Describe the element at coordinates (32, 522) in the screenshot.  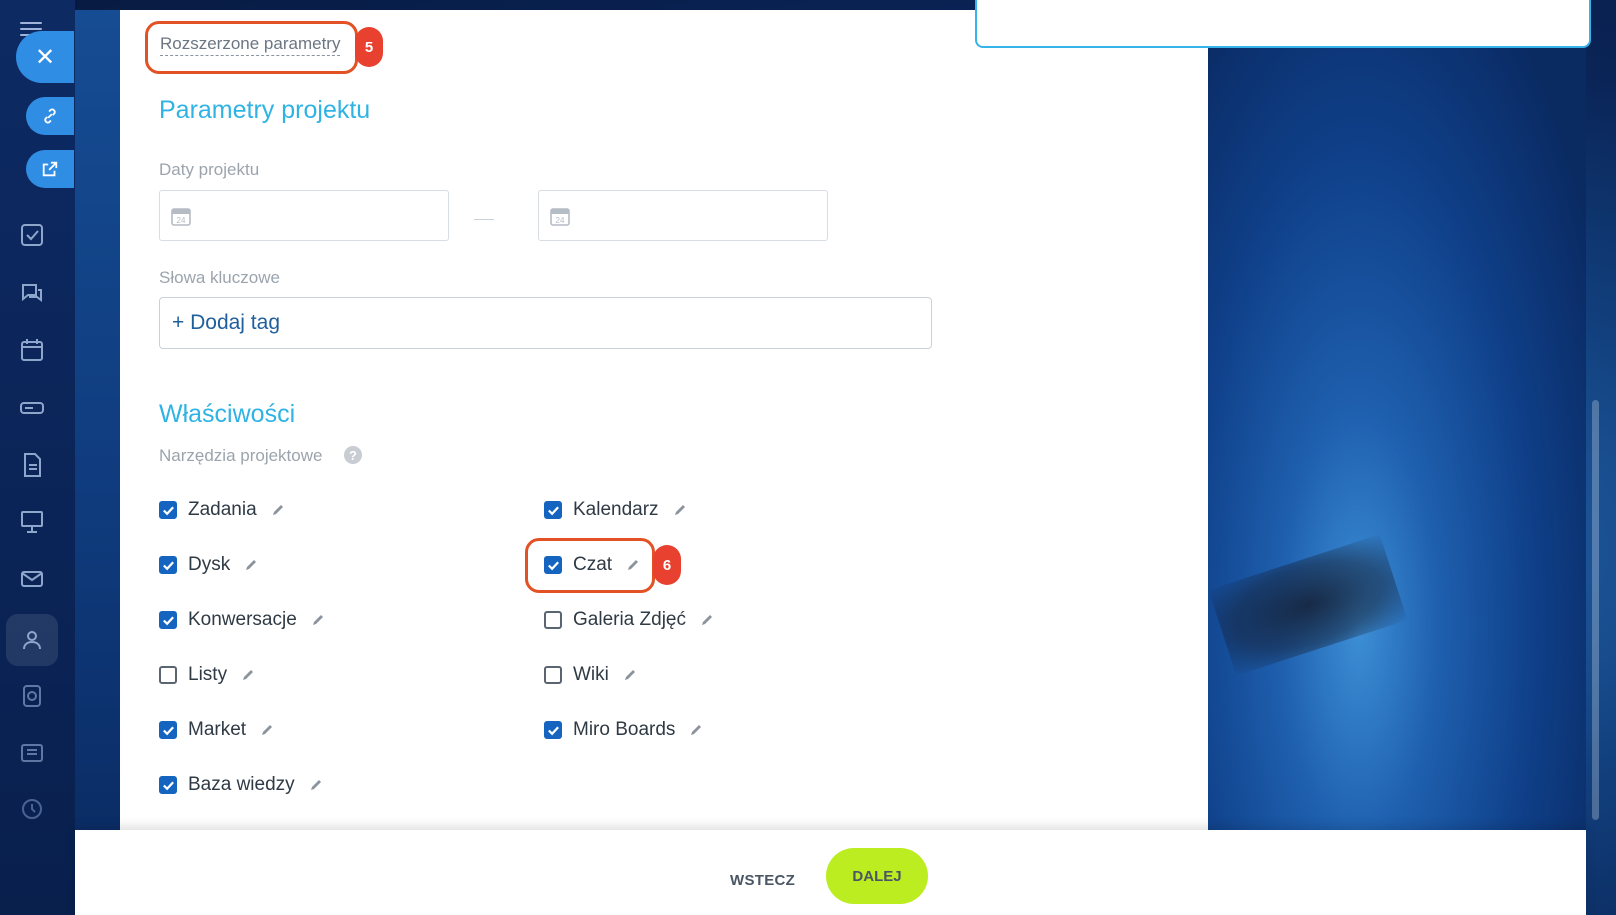
I see `presentation-icon` at that location.